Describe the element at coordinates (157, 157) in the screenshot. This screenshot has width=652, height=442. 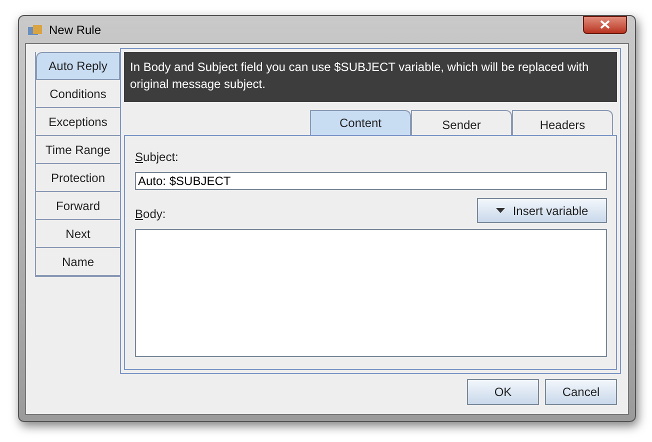
I see `subject-label: Subject:` at that location.